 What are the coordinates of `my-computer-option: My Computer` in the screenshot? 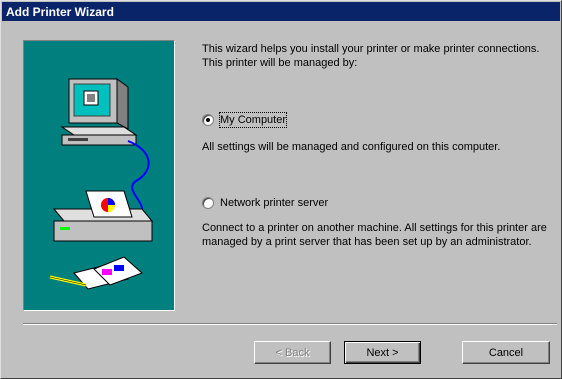 It's located at (245, 120).